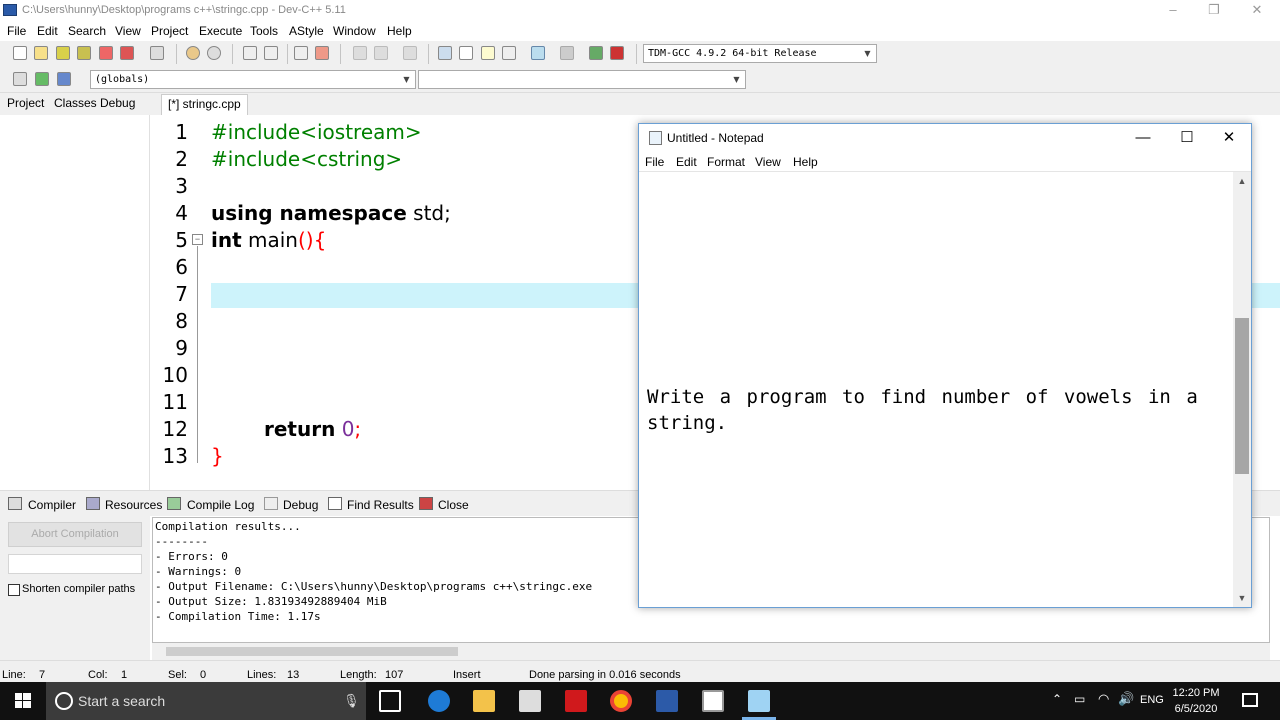  Describe the element at coordinates (250, 53) in the screenshot. I see `find-icon` at that location.